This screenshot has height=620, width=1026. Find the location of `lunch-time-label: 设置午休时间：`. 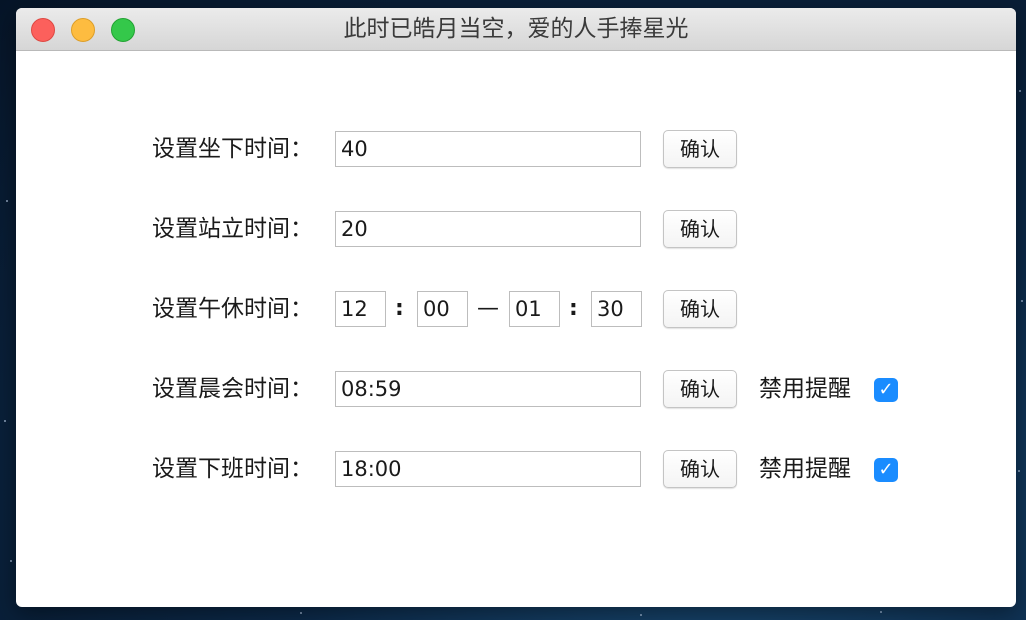

lunch-time-label: 设置午休时间： is located at coordinates (232, 309).